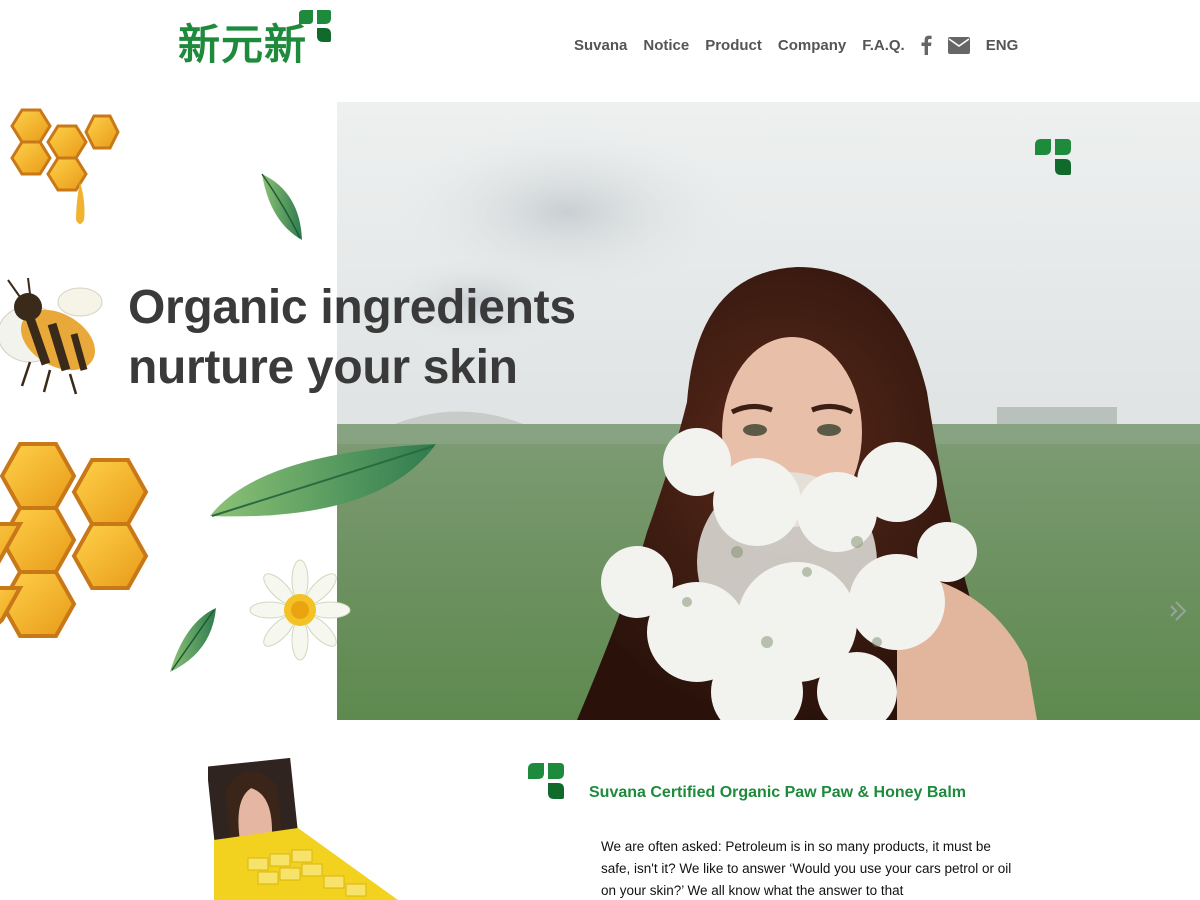  What do you see at coordinates (1002, 45) in the screenshot?
I see `language-switch: ENG` at bounding box center [1002, 45].